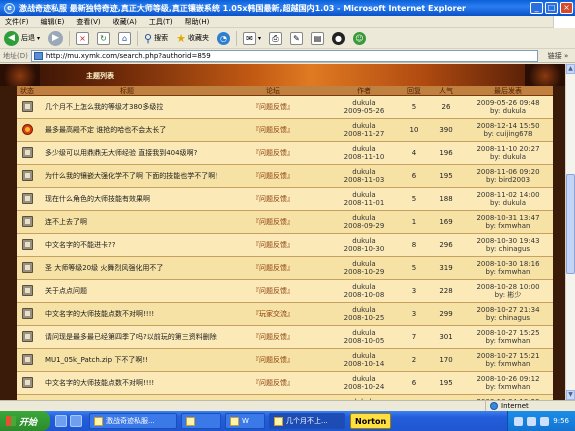 The image size is (575, 431). I want to click on last-post-date: 2009-05-26 09:48, so click(508, 103).